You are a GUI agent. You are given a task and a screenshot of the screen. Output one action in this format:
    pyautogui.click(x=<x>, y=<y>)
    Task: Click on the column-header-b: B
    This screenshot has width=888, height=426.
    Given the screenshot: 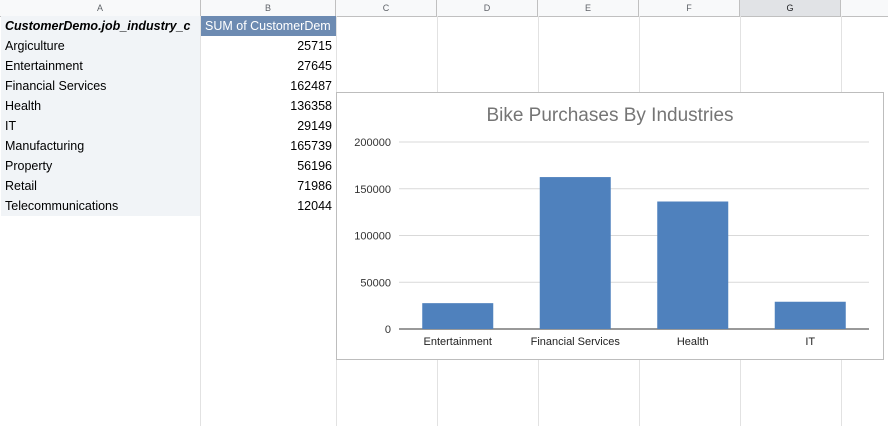 What is the action you would take?
    pyautogui.click(x=268, y=8)
    